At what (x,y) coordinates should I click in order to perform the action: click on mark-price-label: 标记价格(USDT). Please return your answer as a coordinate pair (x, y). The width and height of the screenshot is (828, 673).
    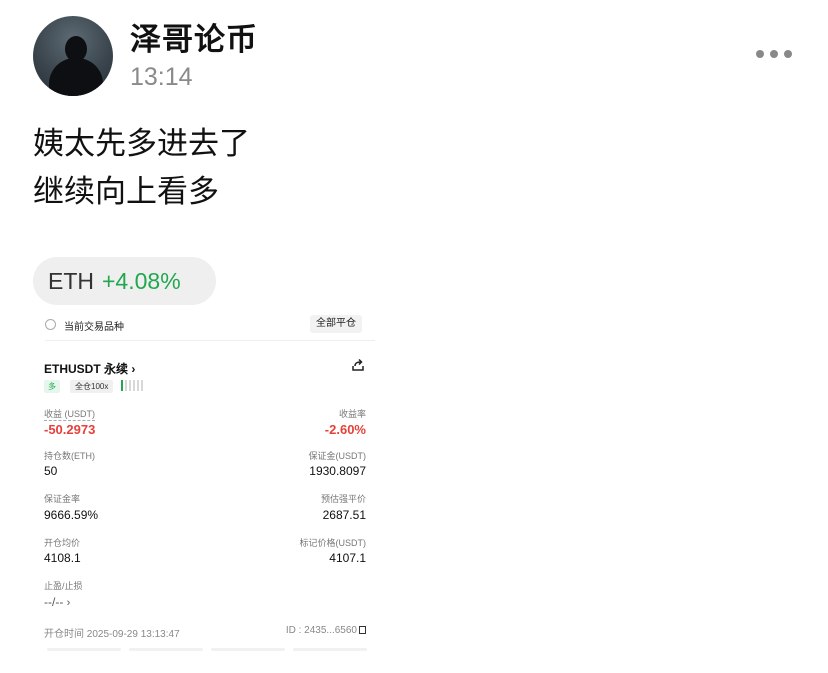
    Looking at the image, I should click on (333, 543).